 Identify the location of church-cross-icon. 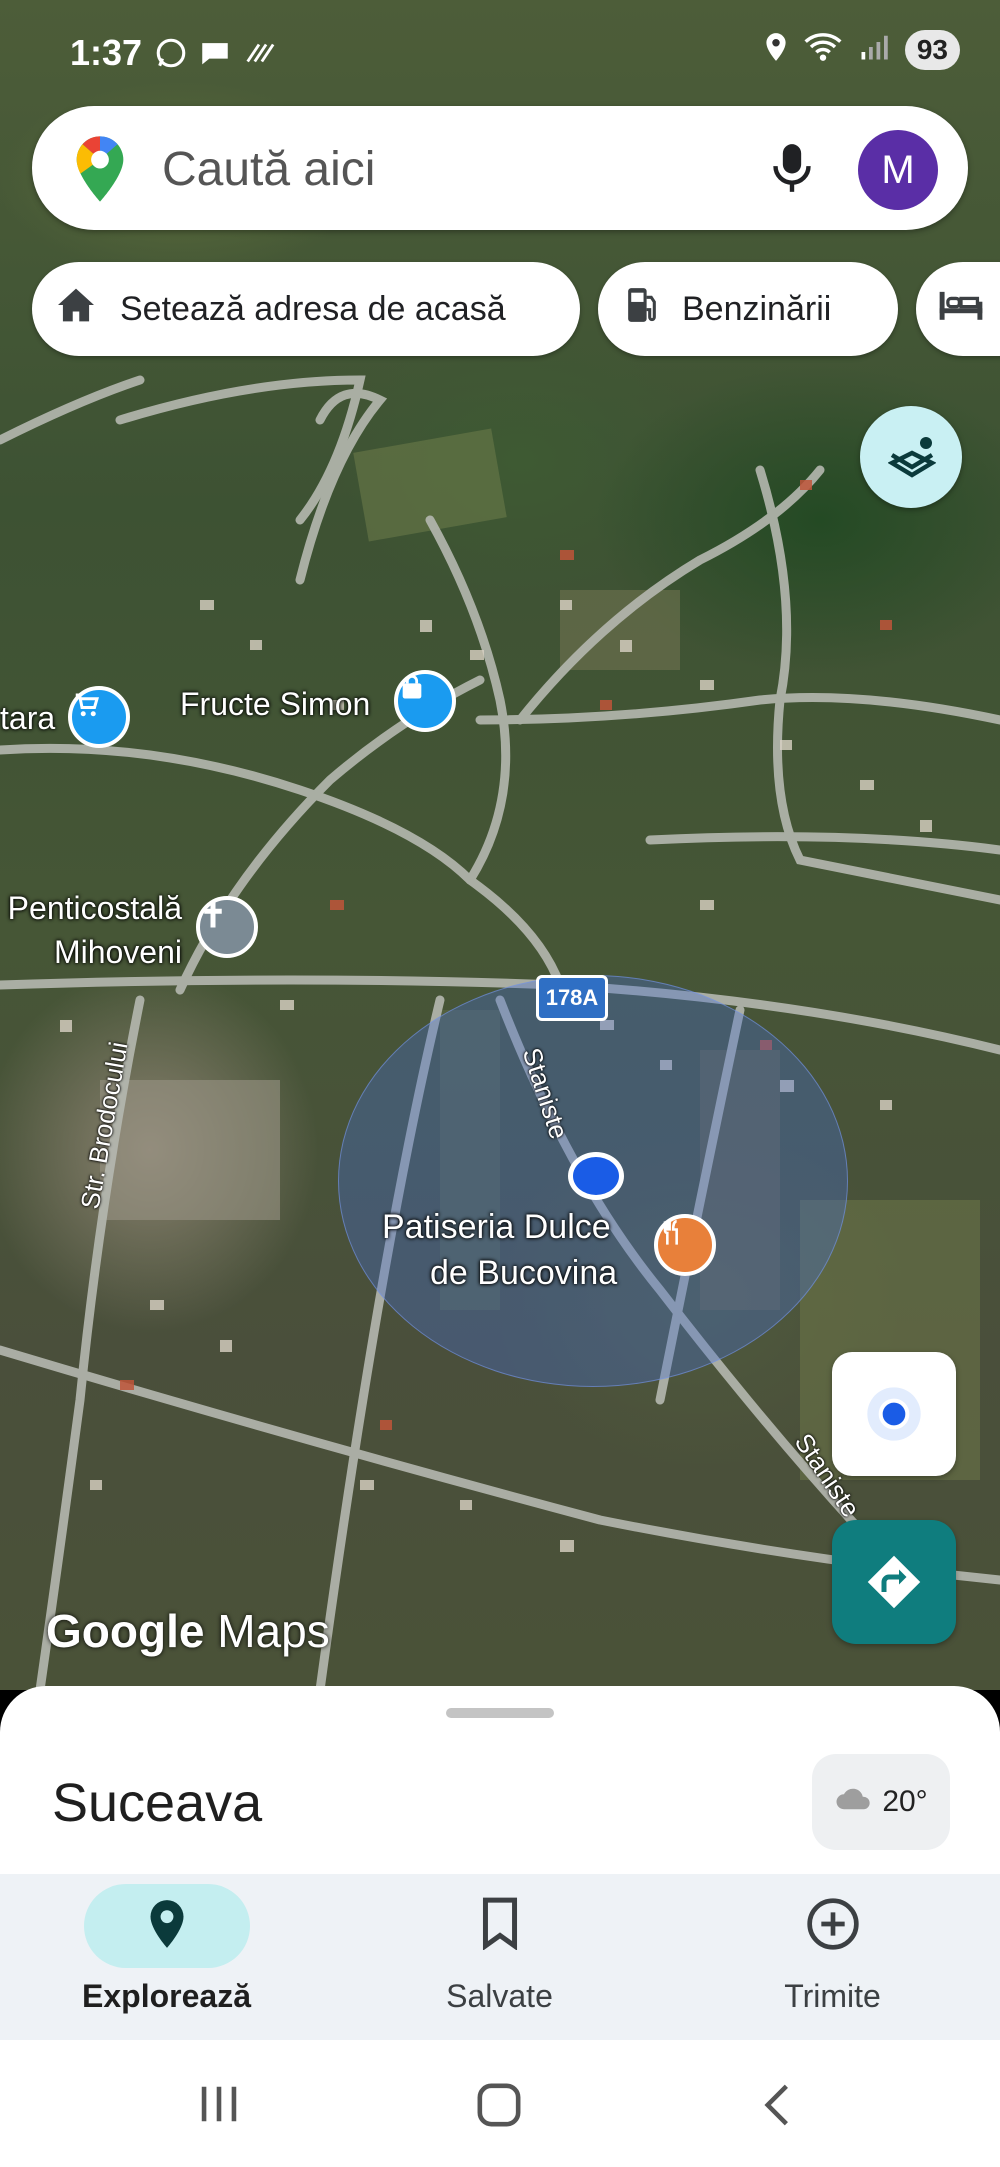
(227, 927).